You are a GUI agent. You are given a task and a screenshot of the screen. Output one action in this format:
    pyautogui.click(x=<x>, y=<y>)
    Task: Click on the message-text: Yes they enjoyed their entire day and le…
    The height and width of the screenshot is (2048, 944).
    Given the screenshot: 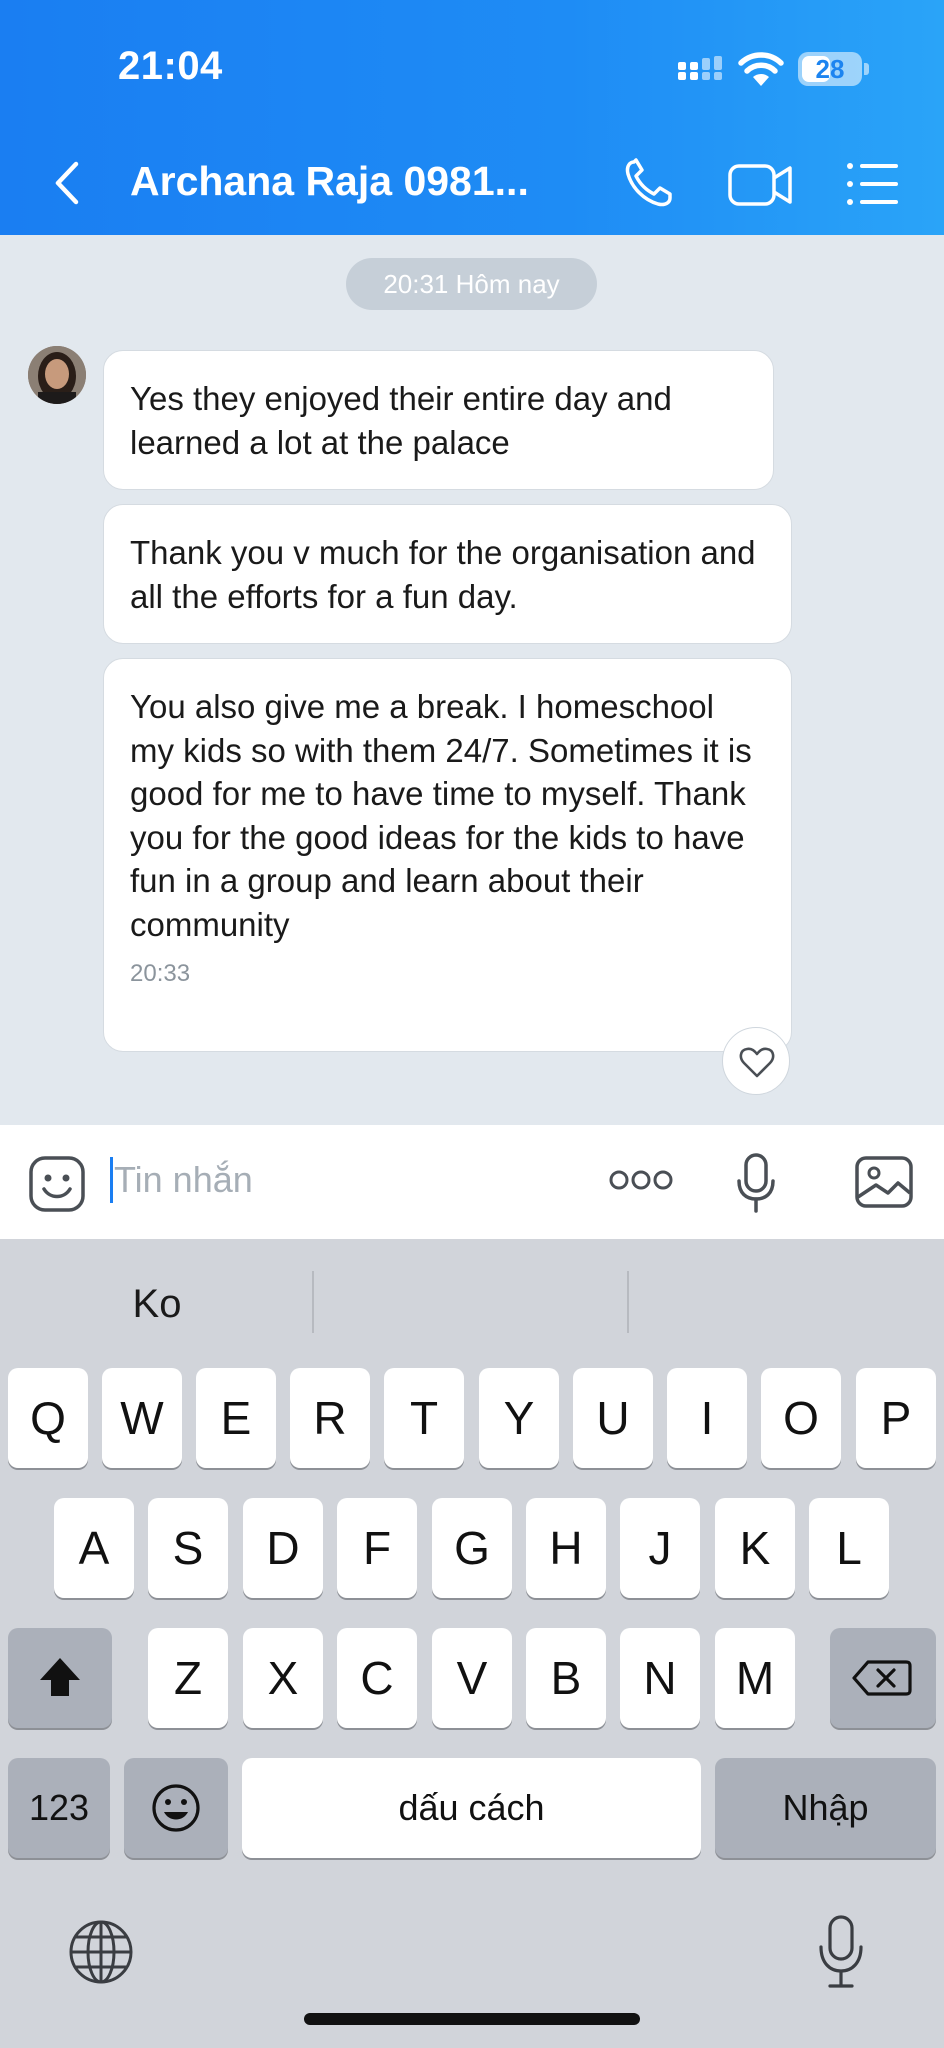 What is the action you would take?
    pyautogui.click(x=401, y=420)
    